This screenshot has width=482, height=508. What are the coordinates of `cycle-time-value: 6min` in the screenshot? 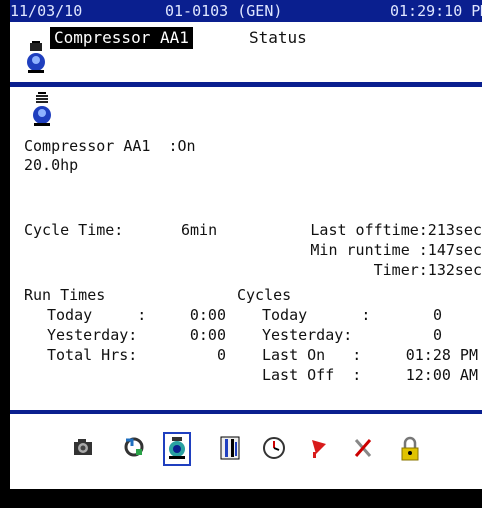 It's located at (199, 230).